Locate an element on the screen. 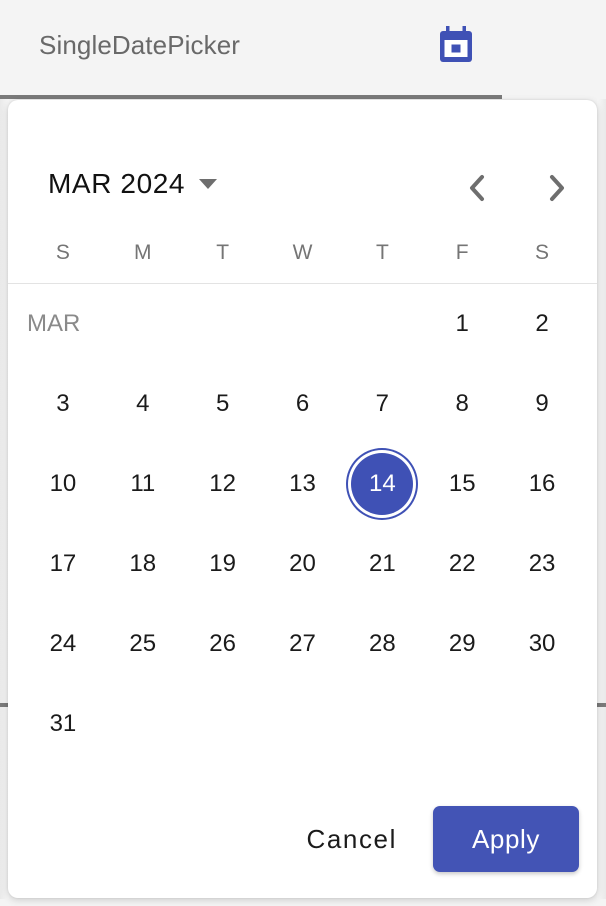  day-number: 7 is located at coordinates (382, 403).